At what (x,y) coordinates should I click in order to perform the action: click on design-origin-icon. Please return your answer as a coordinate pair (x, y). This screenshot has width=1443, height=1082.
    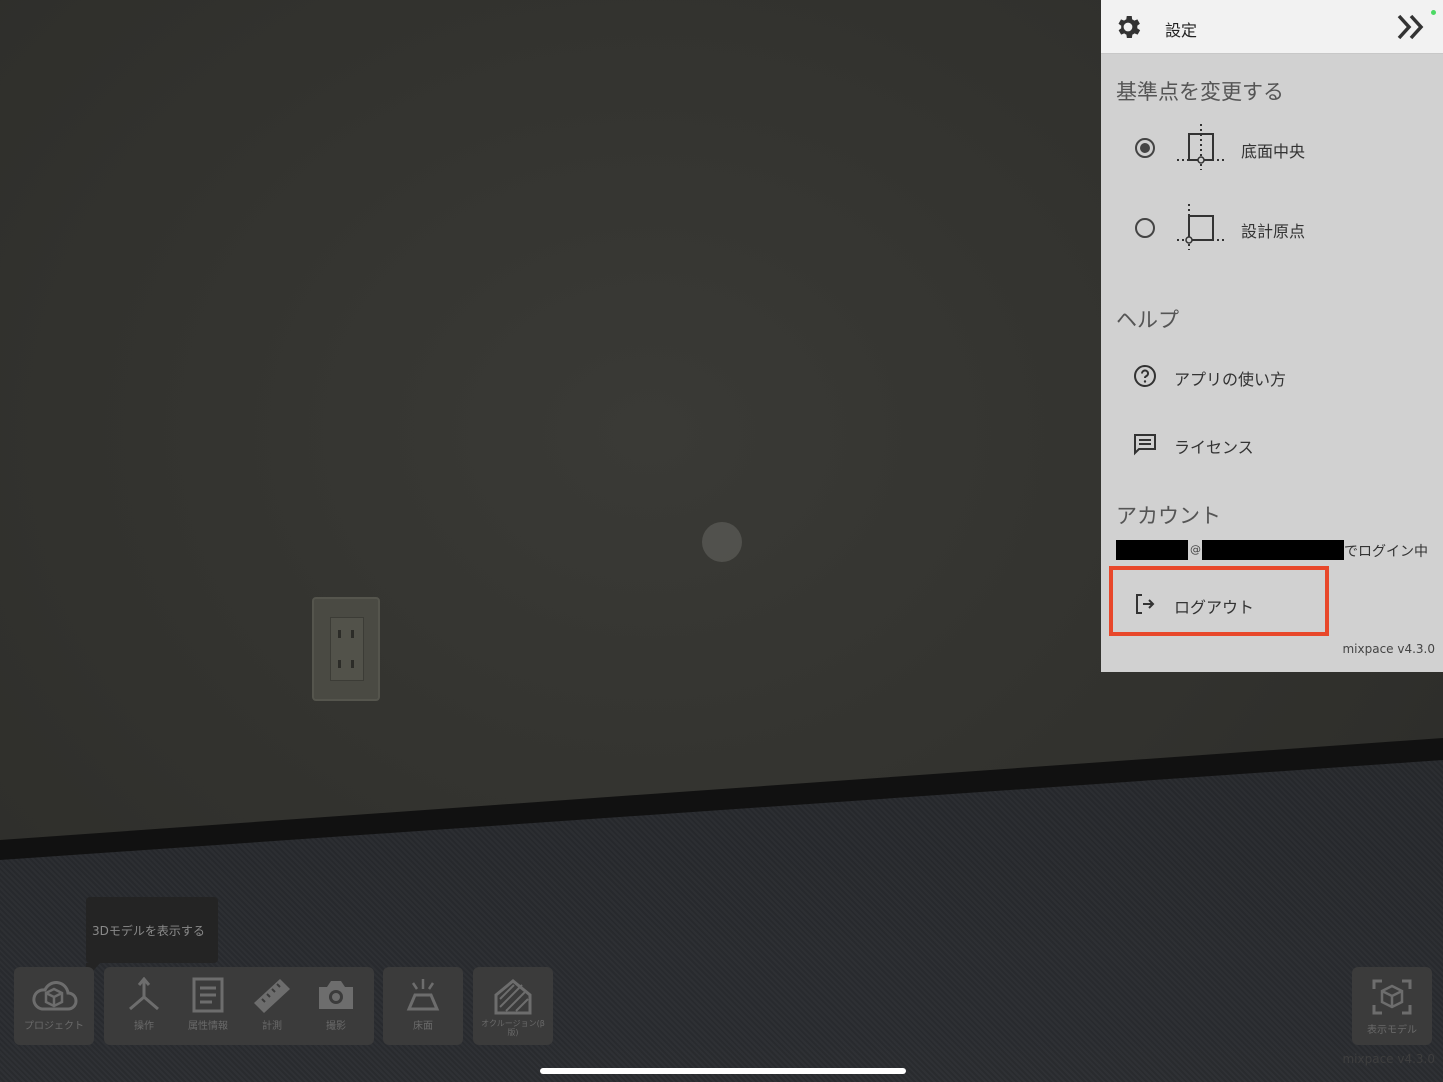
    Looking at the image, I should click on (1201, 227).